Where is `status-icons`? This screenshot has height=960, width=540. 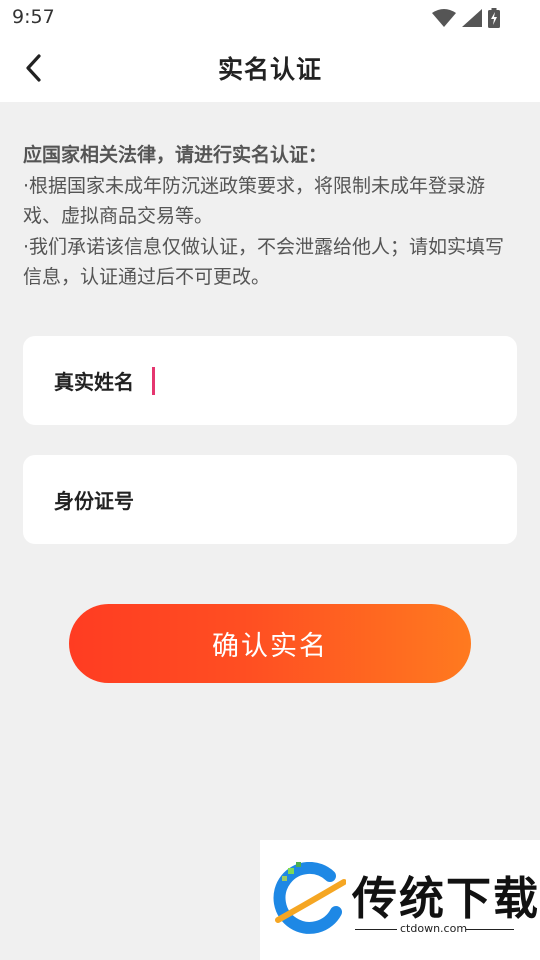 status-icons is located at coordinates (466, 18).